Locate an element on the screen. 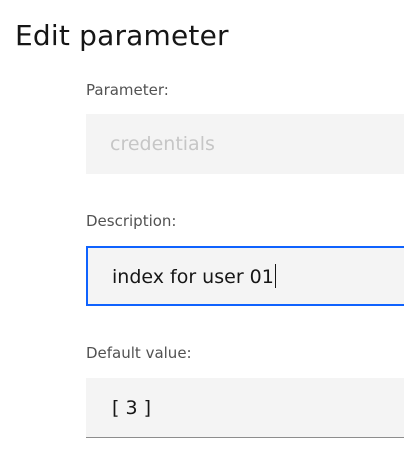 The width and height of the screenshot is (404, 464). text-caret is located at coordinates (275, 276).